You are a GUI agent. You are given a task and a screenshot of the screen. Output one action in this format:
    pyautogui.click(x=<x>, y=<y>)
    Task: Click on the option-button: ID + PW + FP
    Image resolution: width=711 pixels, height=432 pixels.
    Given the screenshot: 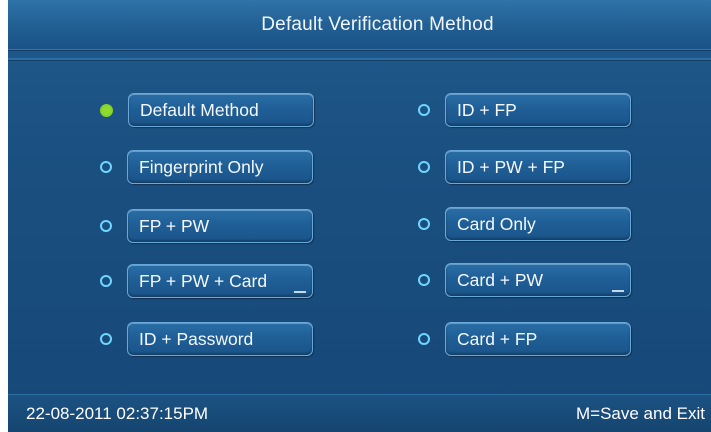 What is the action you would take?
    pyautogui.click(x=538, y=167)
    